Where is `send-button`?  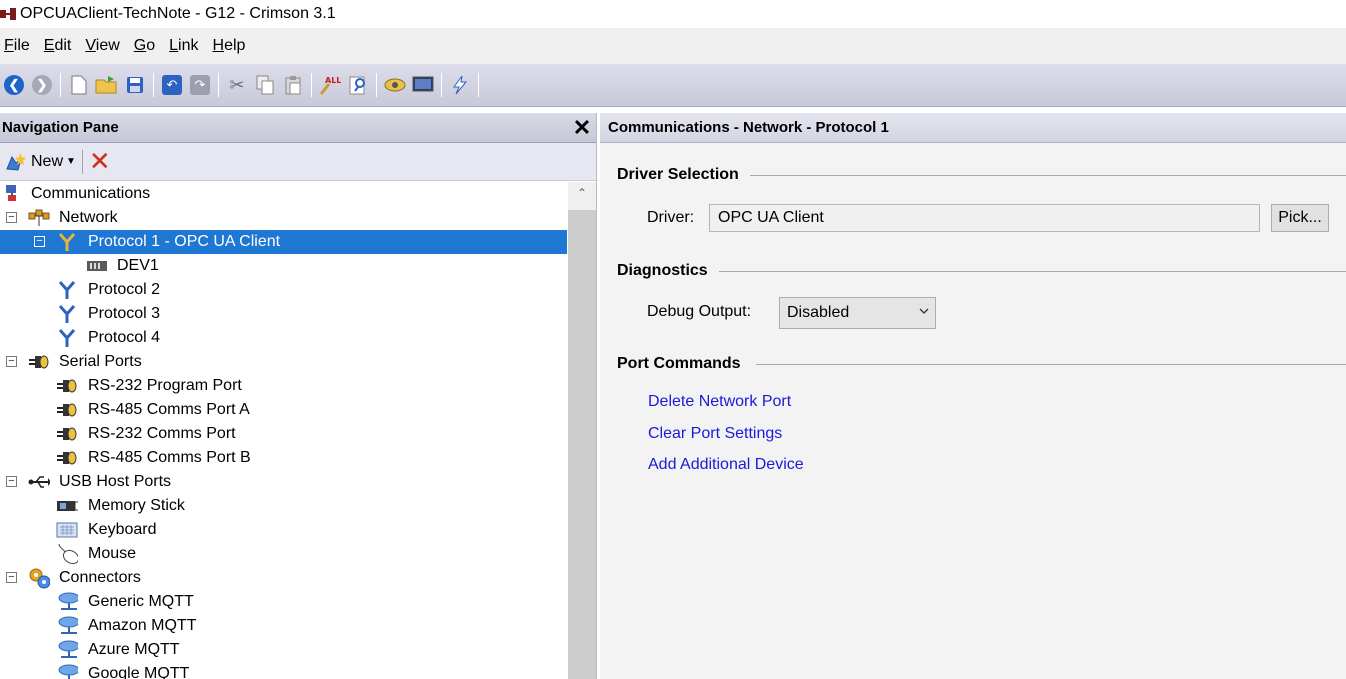
send-button is located at coordinates (460, 85).